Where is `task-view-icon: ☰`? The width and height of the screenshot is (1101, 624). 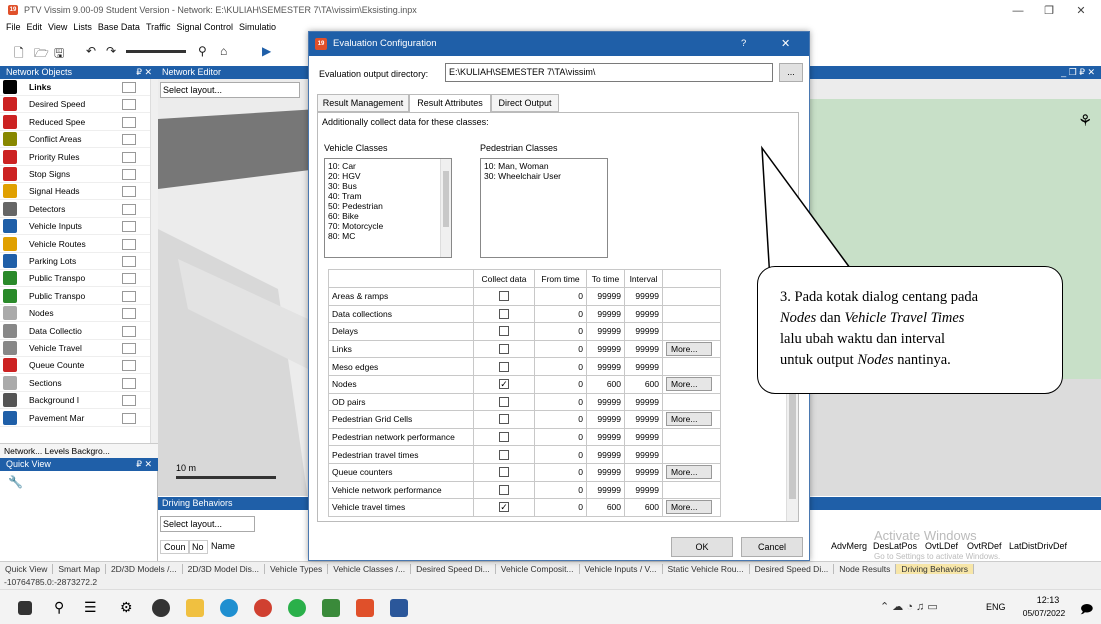
task-view-icon: ☰ is located at coordinates (93, 608).